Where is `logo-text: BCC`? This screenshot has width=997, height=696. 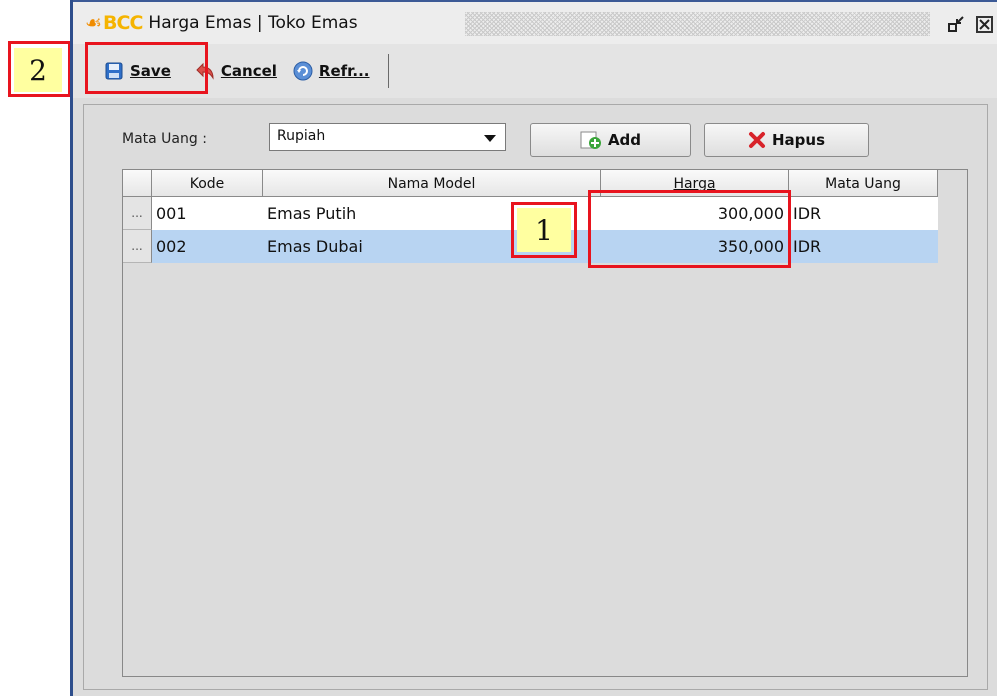 logo-text: BCC is located at coordinates (123, 23).